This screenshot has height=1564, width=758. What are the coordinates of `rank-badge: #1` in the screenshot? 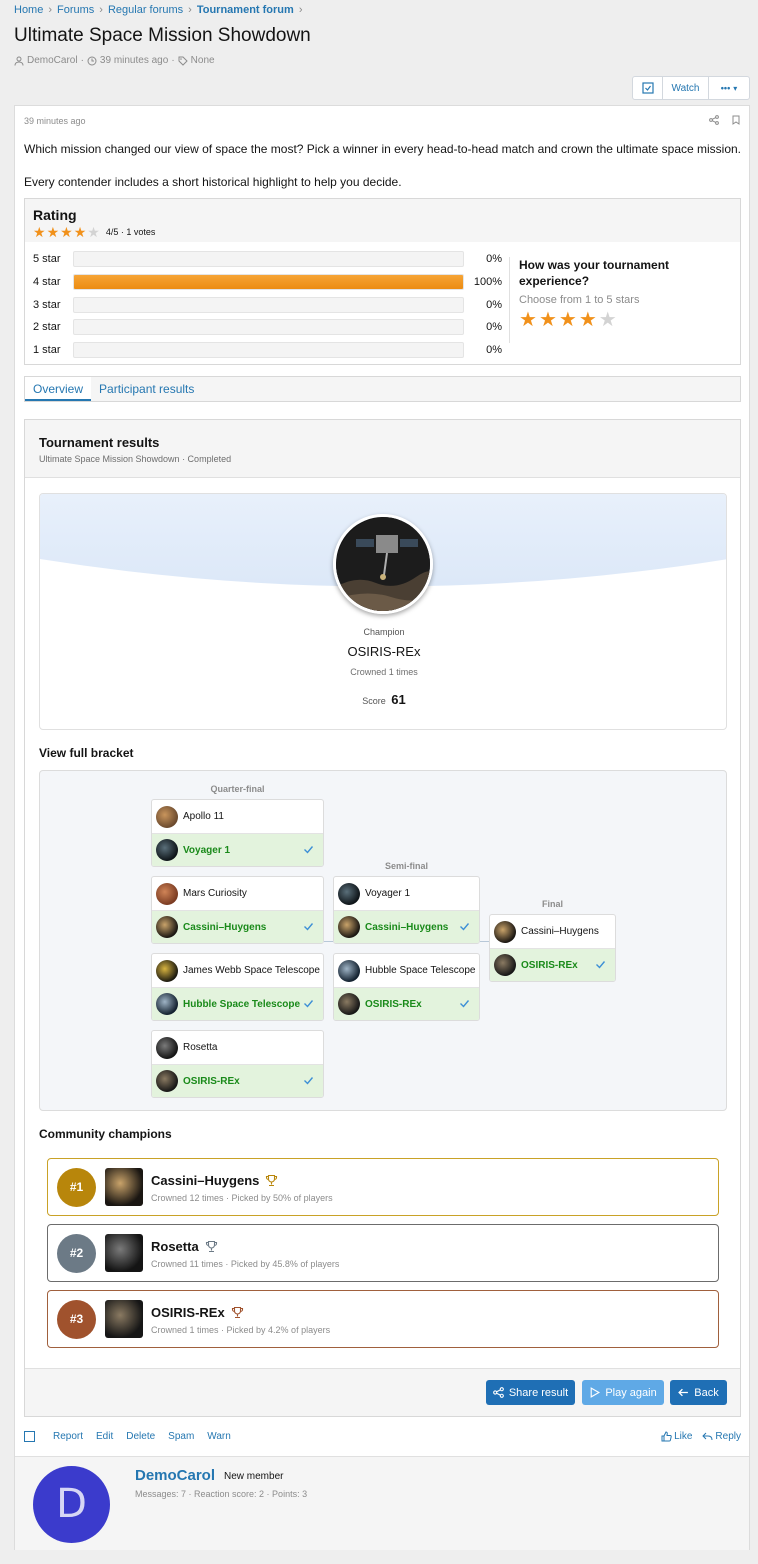 It's located at (76, 1187).